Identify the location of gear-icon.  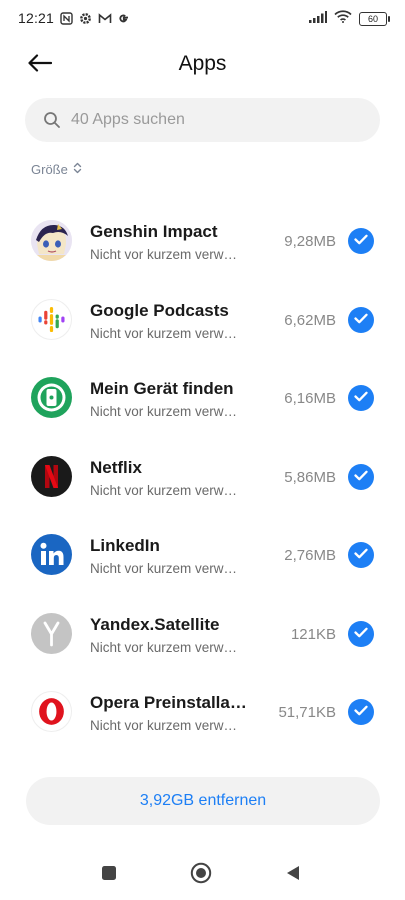
(85, 18).